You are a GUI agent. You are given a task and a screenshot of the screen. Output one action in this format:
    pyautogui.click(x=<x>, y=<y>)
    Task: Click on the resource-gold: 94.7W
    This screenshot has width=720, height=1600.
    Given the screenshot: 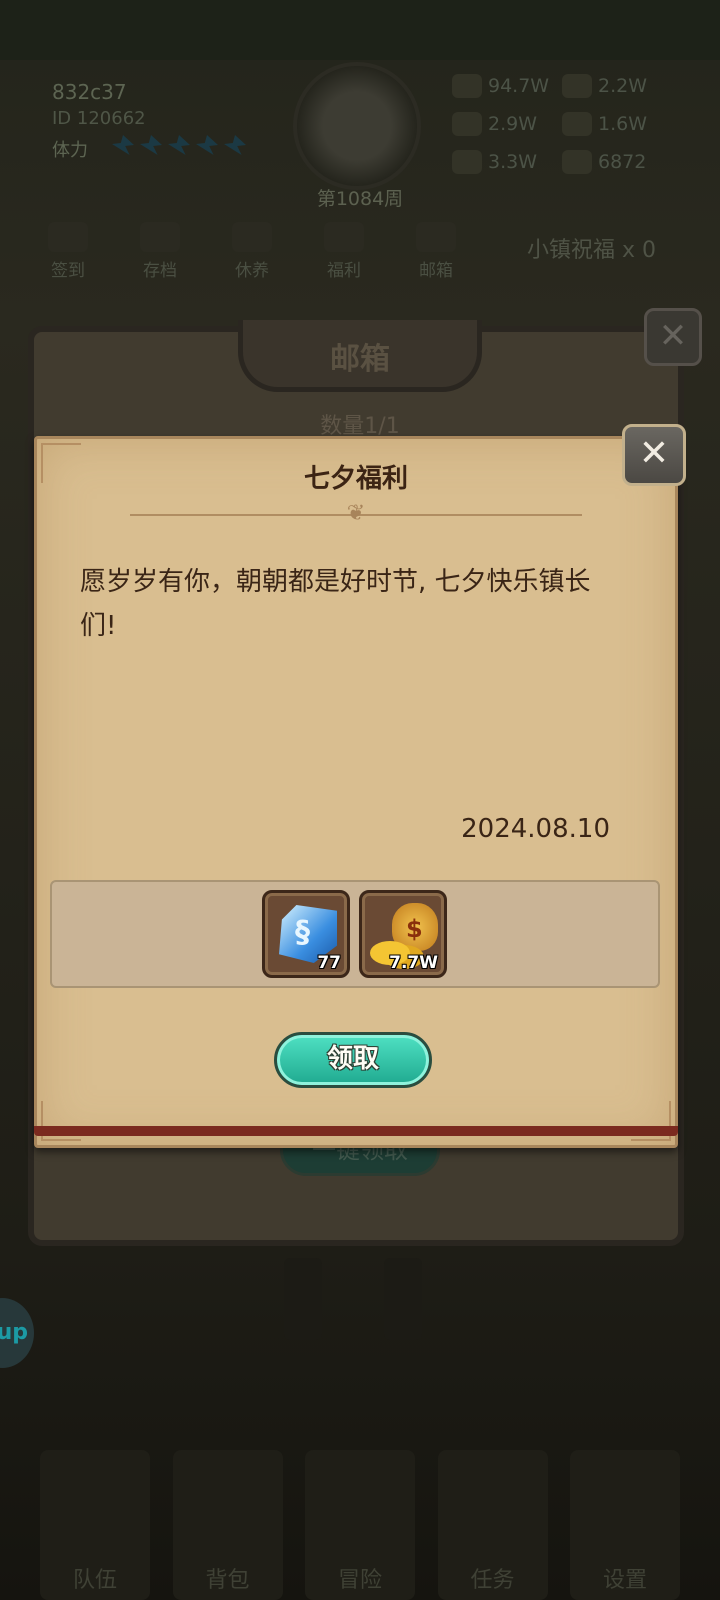 What is the action you would take?
    pyautogui.click(x=507, y=86)
    